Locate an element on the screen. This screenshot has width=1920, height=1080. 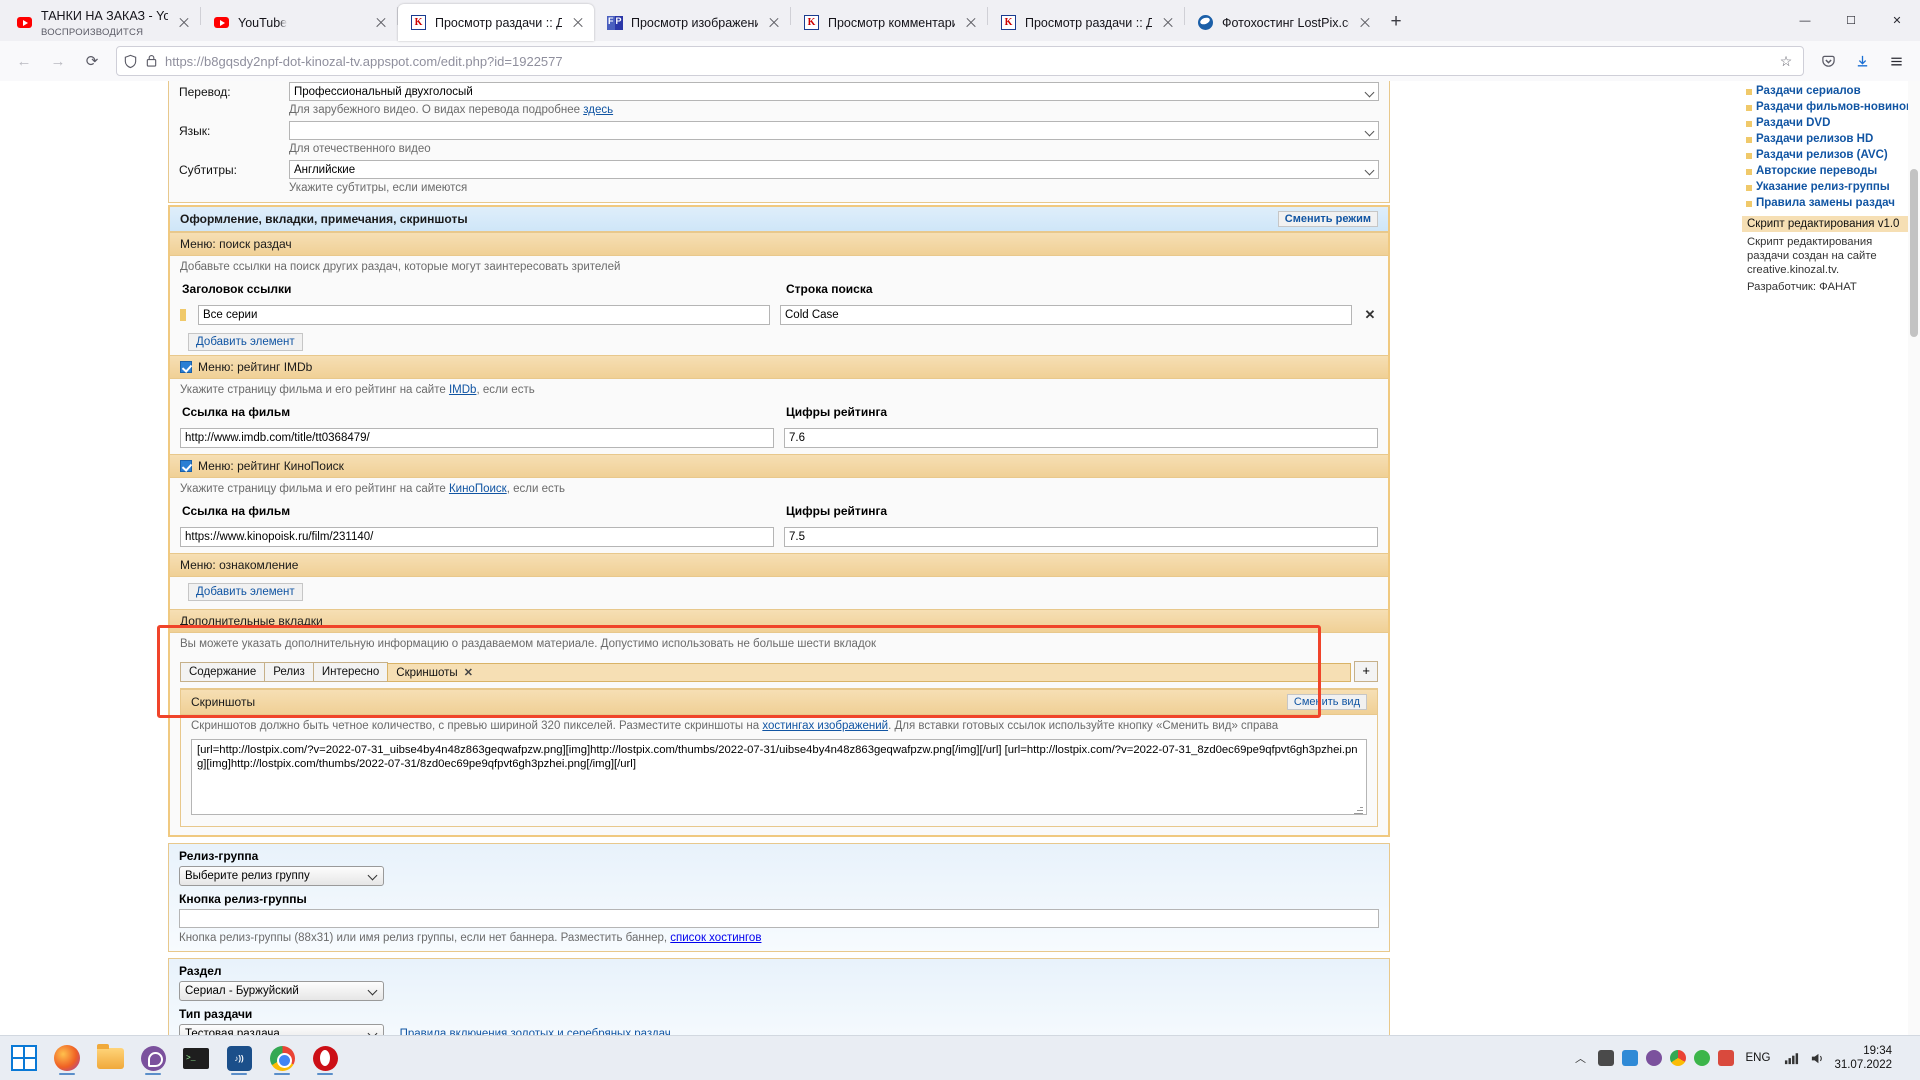
scrollbar-thumb is located at coordinates (1914, 253).